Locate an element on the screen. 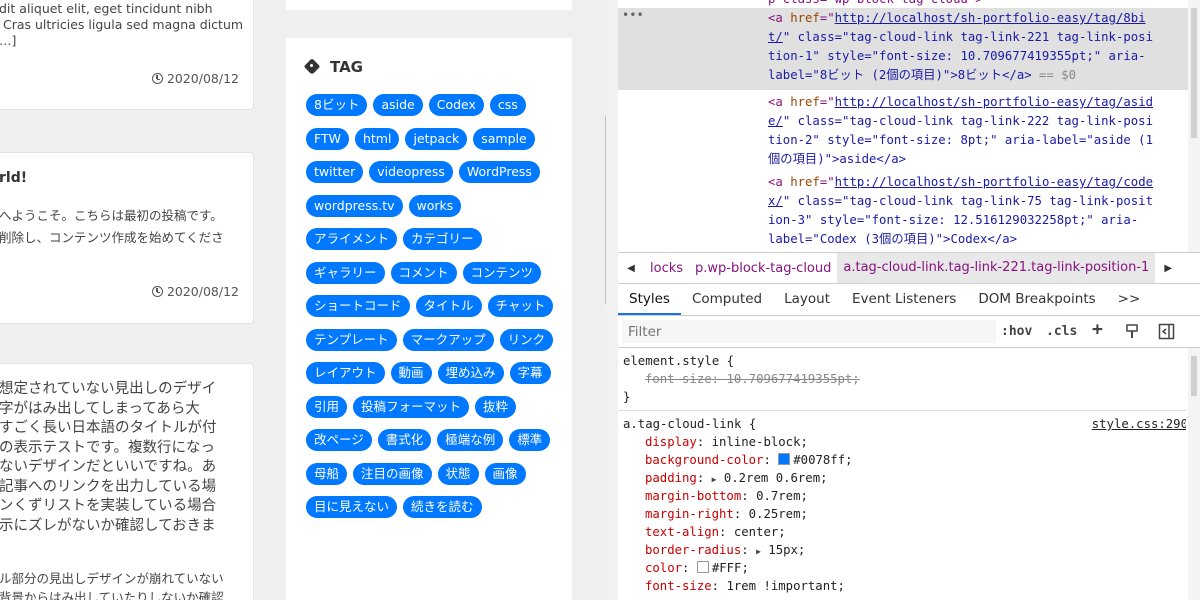 This screenshot has width=1200, height=600. paint-icon is located at coordinates (1132, 332).